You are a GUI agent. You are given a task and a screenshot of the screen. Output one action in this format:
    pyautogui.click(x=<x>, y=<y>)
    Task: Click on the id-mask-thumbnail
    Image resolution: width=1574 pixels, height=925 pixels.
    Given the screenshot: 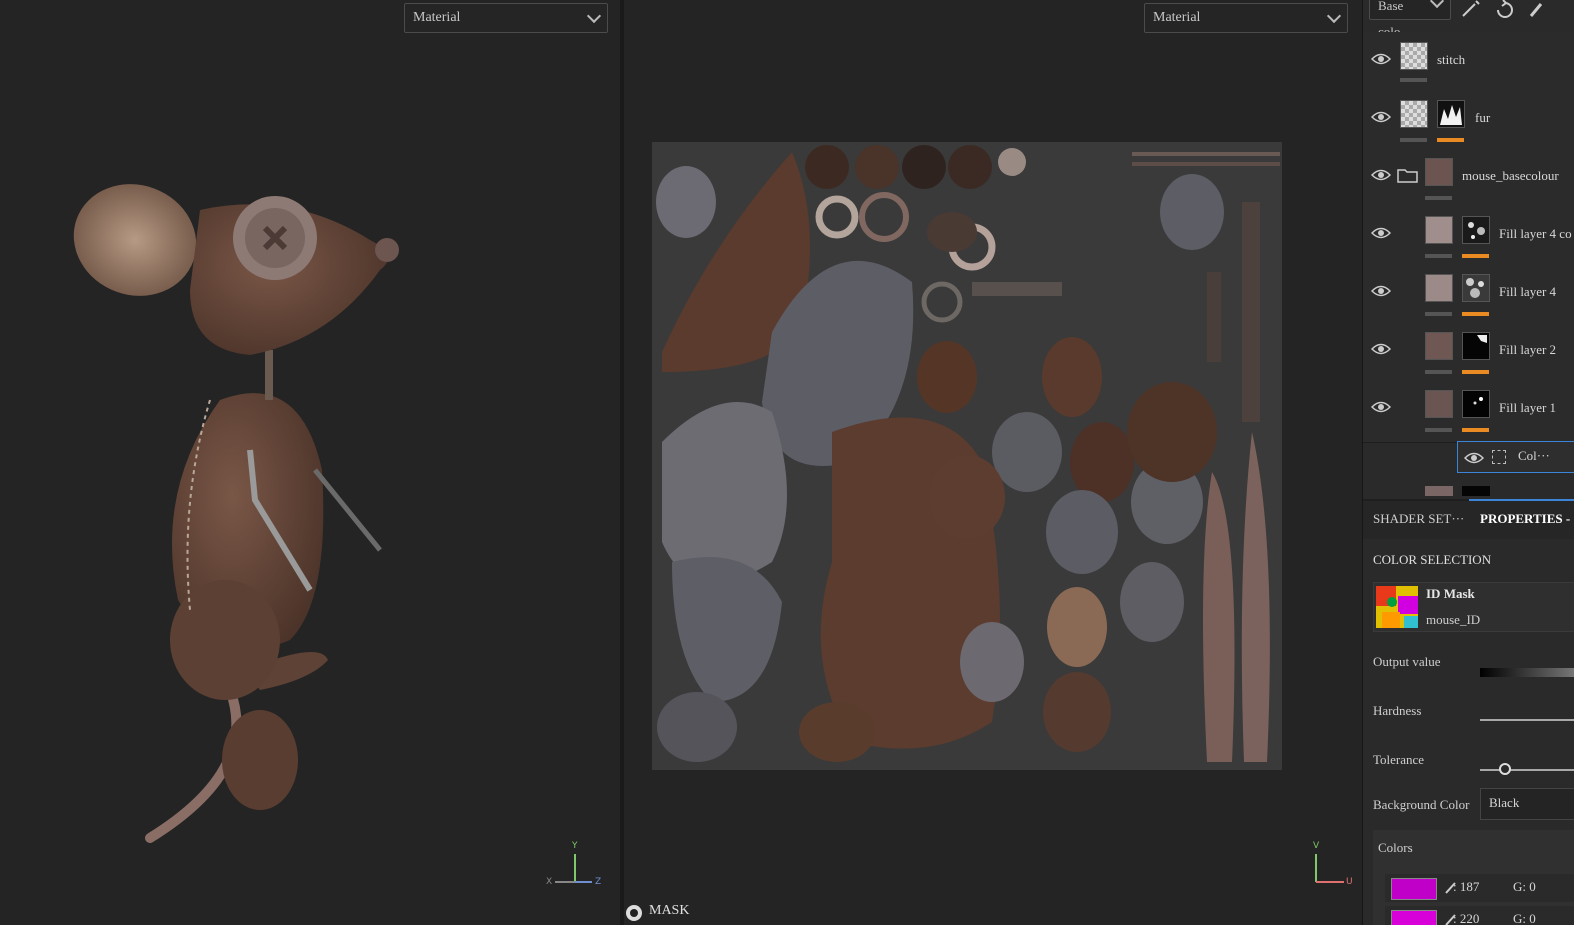 What is the action you would take?
    pyautogui.click(x=1397, y=607)
    